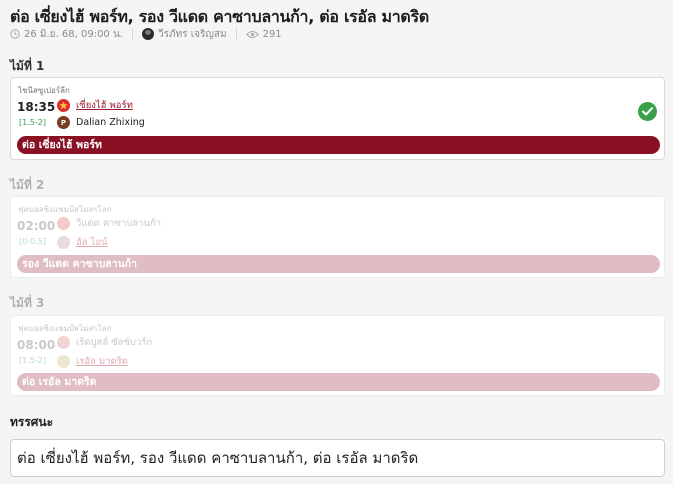 Image resolution: width=673 pixels, height=484 pixels. I want to click on pick-3-label: ไม้ที่ 3, so click(27, 303).